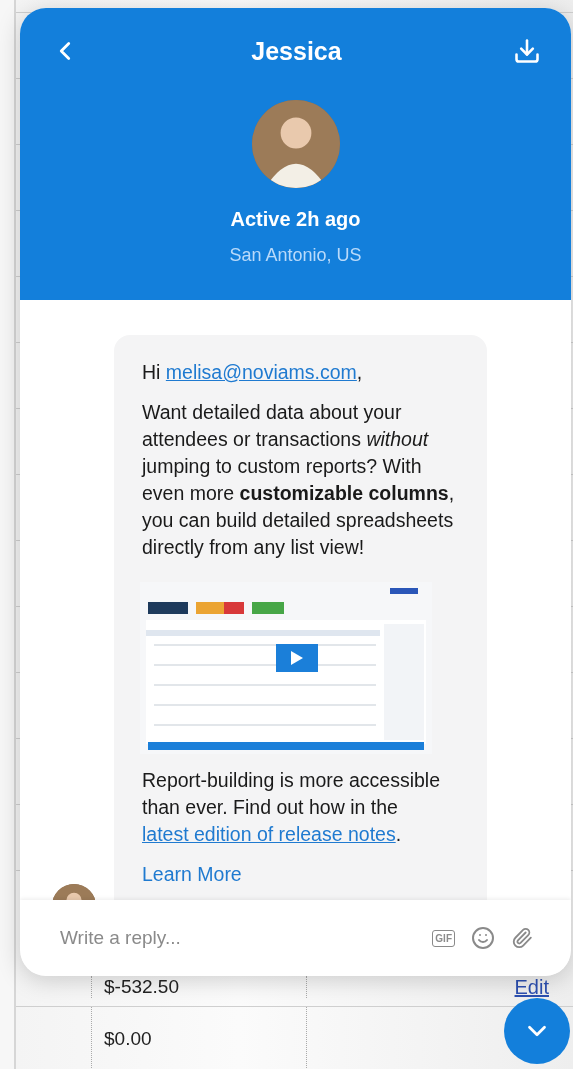 The width and height of the screenshot is (573, 1069). Describe the element at coordinates (295, 219) in the screenshot. I see `active-status: Active 2h ago` at that location.